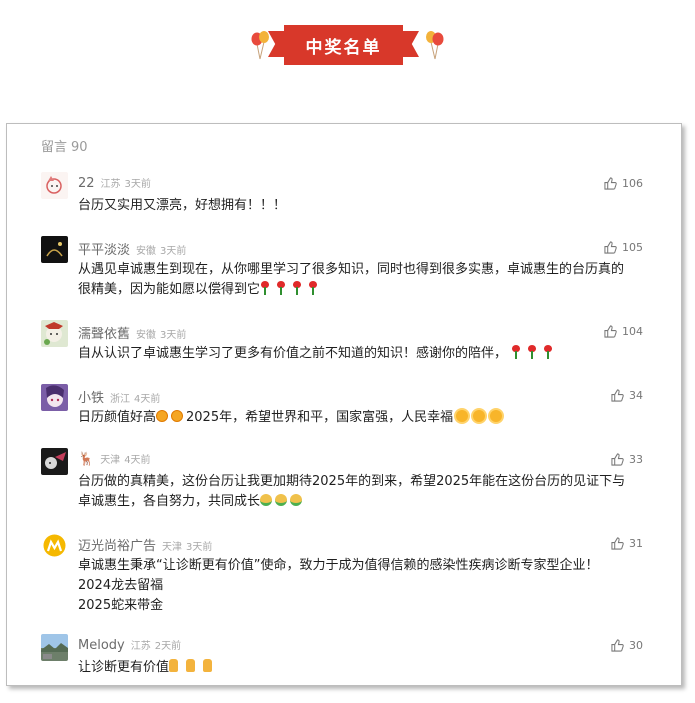  I want to click on comment-region: 天津, so click(172, 547).